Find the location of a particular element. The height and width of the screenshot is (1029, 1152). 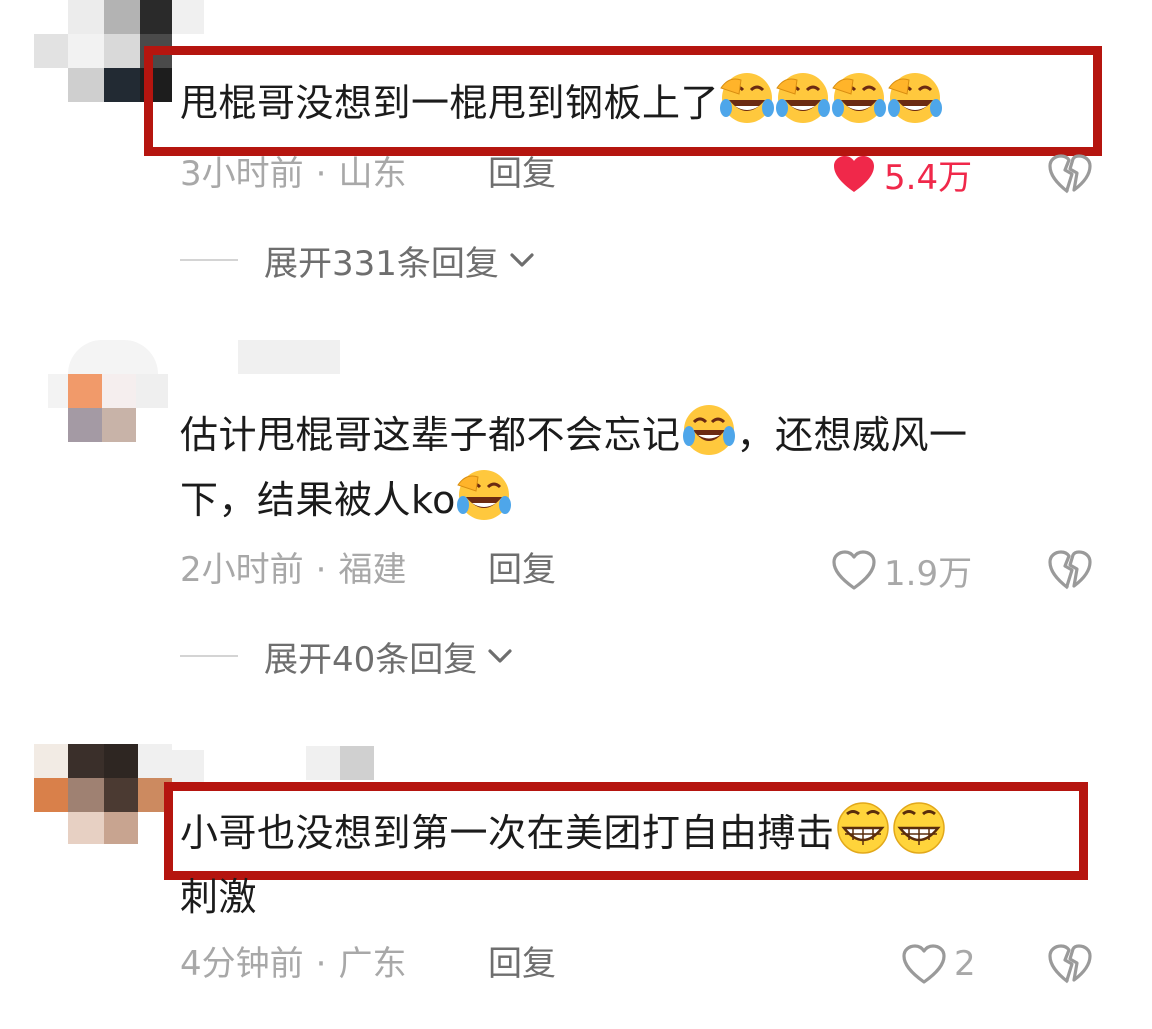

expand-replies-button: 展开331条回复 is located at coordinates (359, 261).